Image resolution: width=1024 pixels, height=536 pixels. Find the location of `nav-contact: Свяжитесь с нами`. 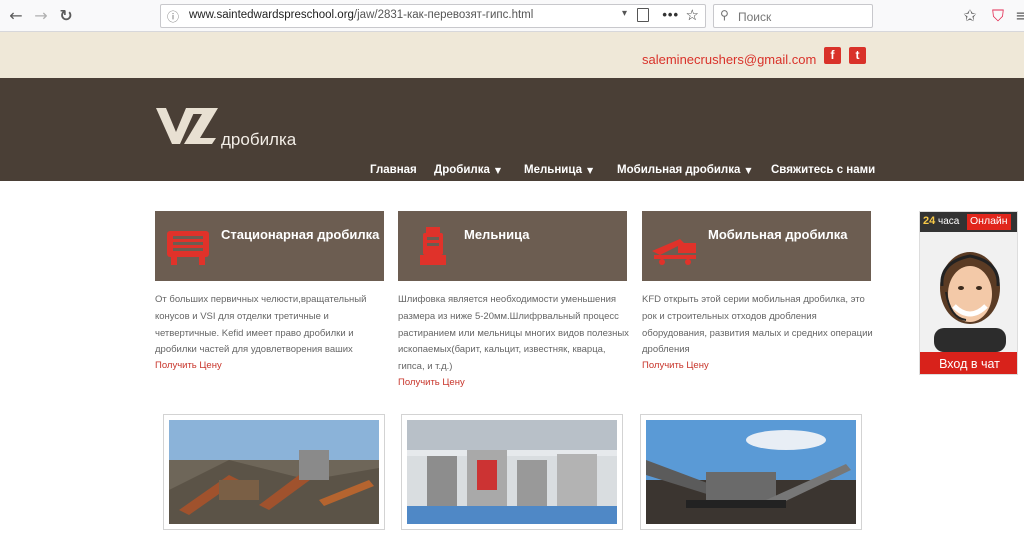

nav-contact: Свяжитесь с нами is located at coordinates (823, 170).